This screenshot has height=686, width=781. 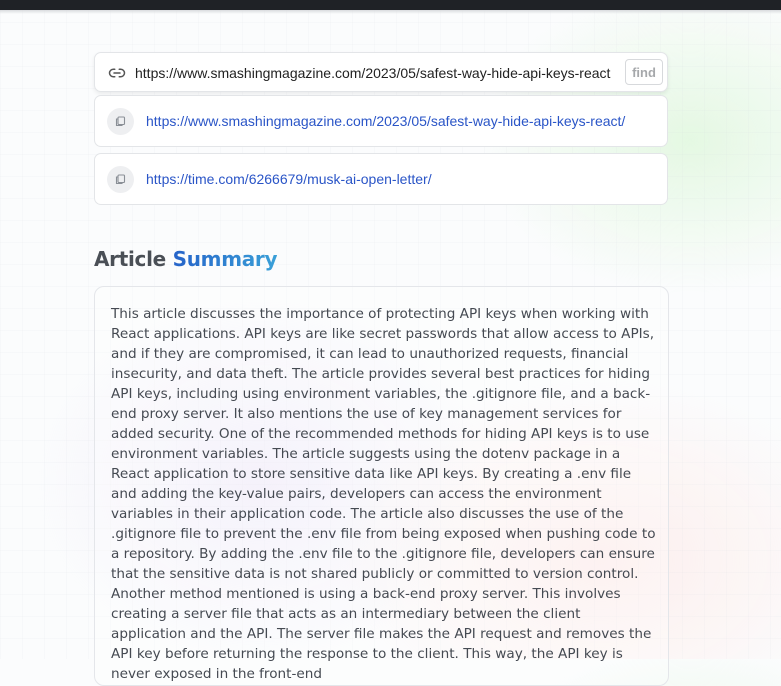 What do you see at coordinates (225, 259) in the screenshot?
I see `summary-heading-accent: Summary` at bounding box center [225, 259].